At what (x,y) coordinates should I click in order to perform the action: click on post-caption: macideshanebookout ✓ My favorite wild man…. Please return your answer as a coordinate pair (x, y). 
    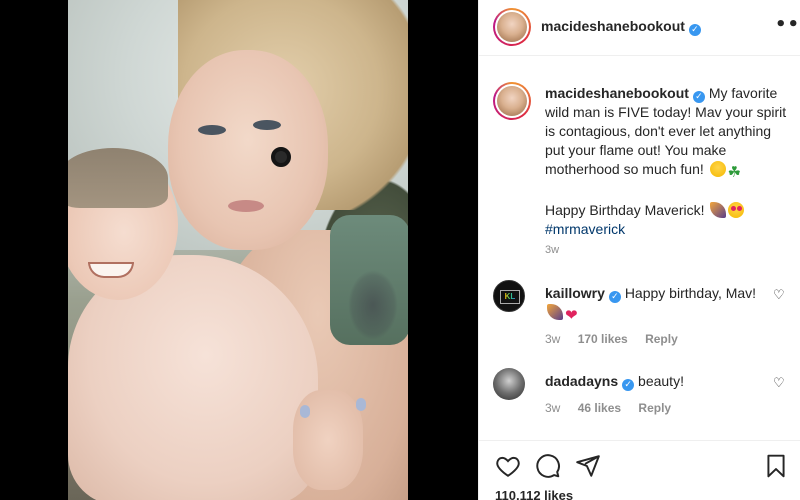
    Looking at the image, I should click on (669, 161).